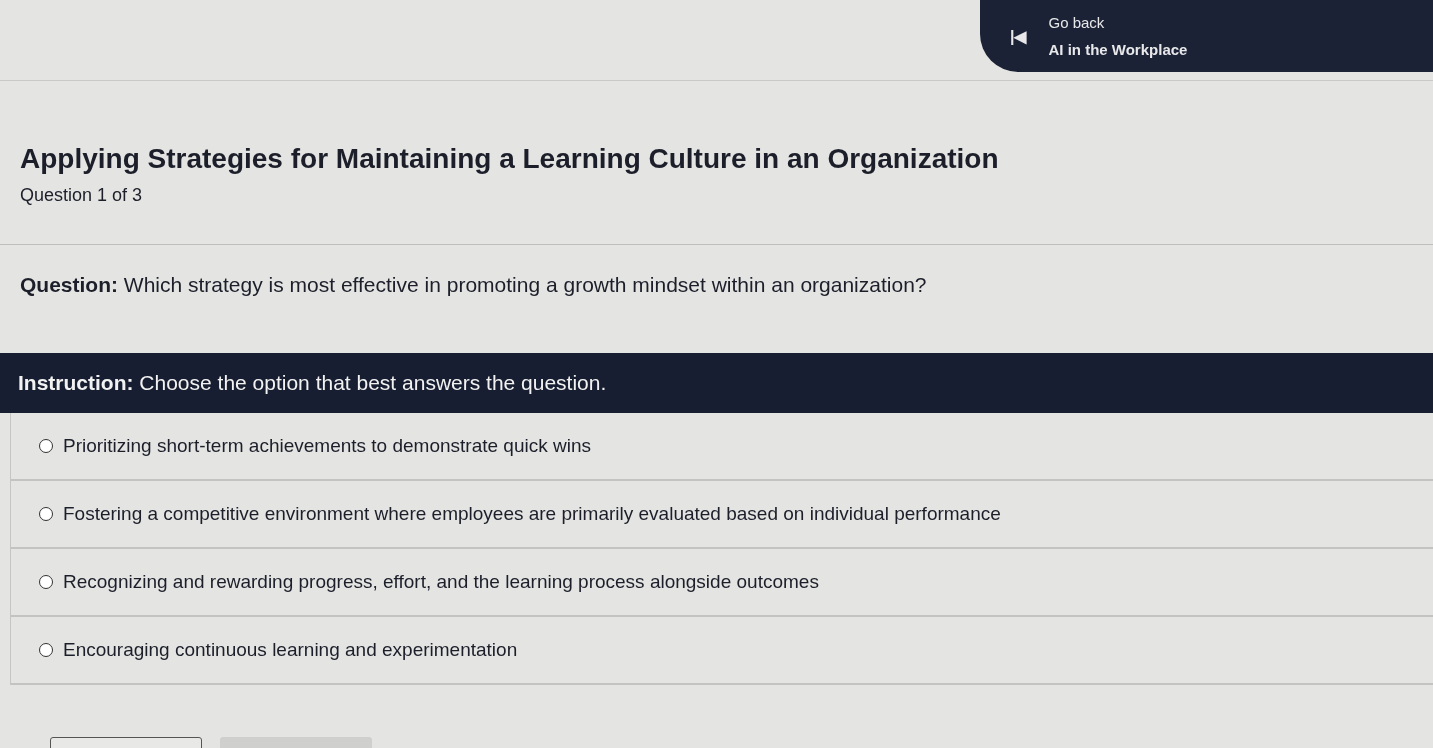 This screenshot has height=748, width=1433. I want to click on page-title: Applying Strategies for Maintaining a Learning Culture in an Organization, so click(510, 159).